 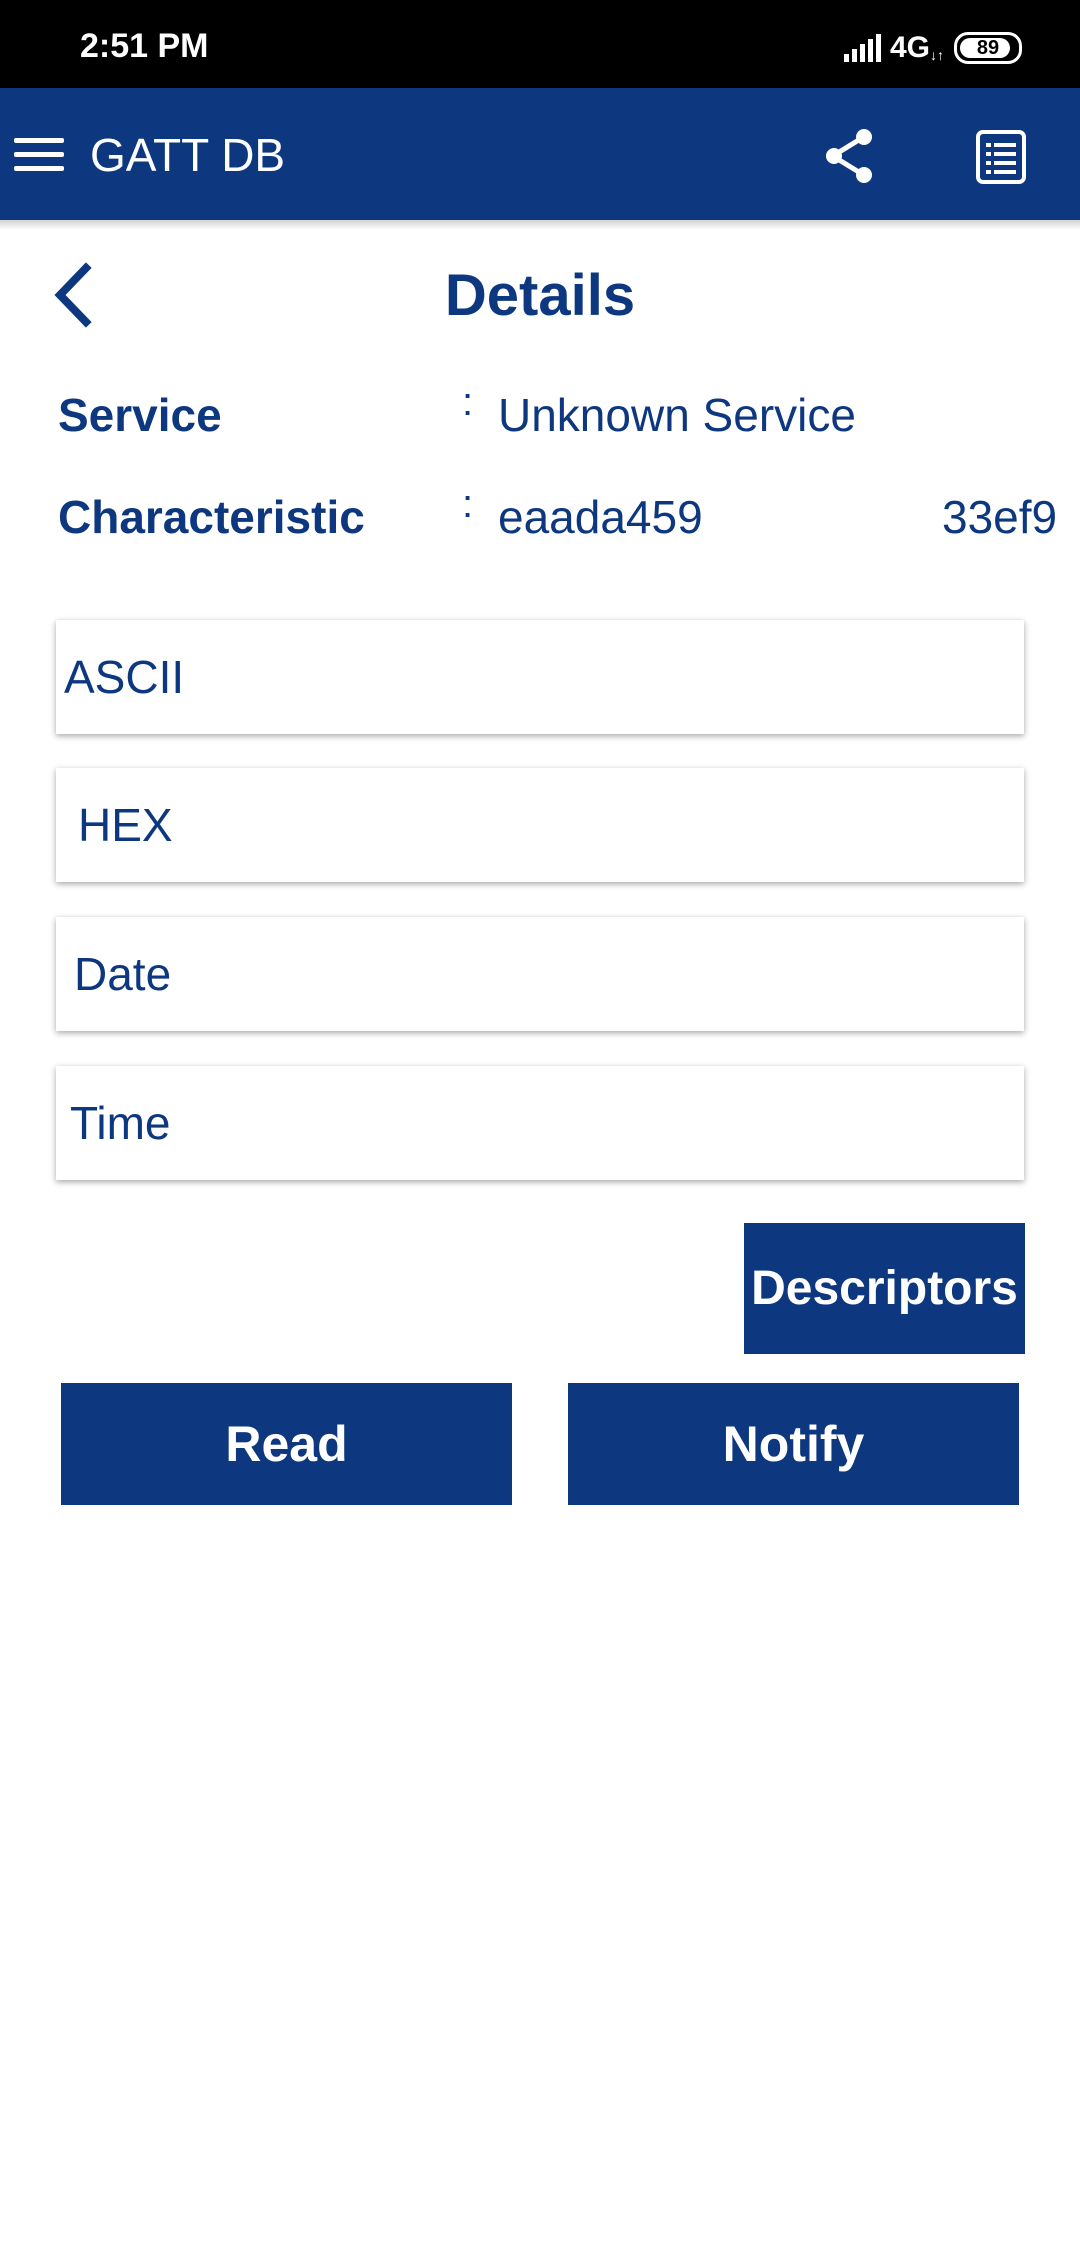 What do you see at coordinates (211, 517) in the screenshot?
I see `characteristic-label: Characteristic` at bounding box center [211, 517].